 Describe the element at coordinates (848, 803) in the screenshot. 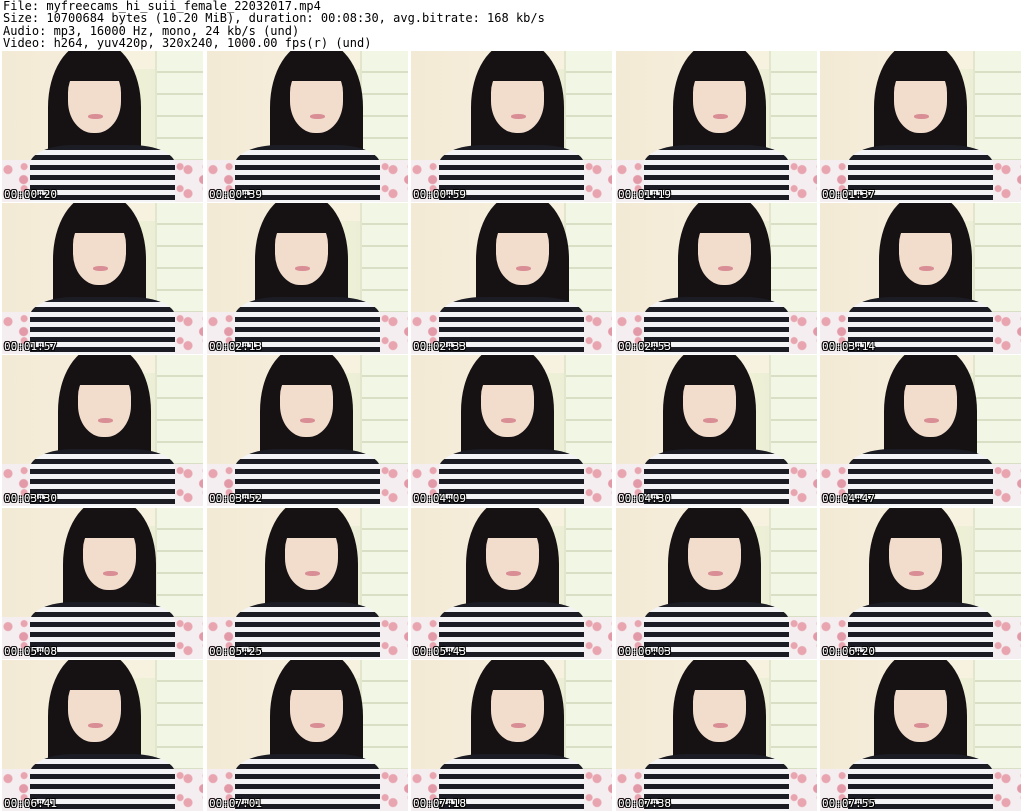

I see `thumbnail-timestamp: 00:07:55` at that location.